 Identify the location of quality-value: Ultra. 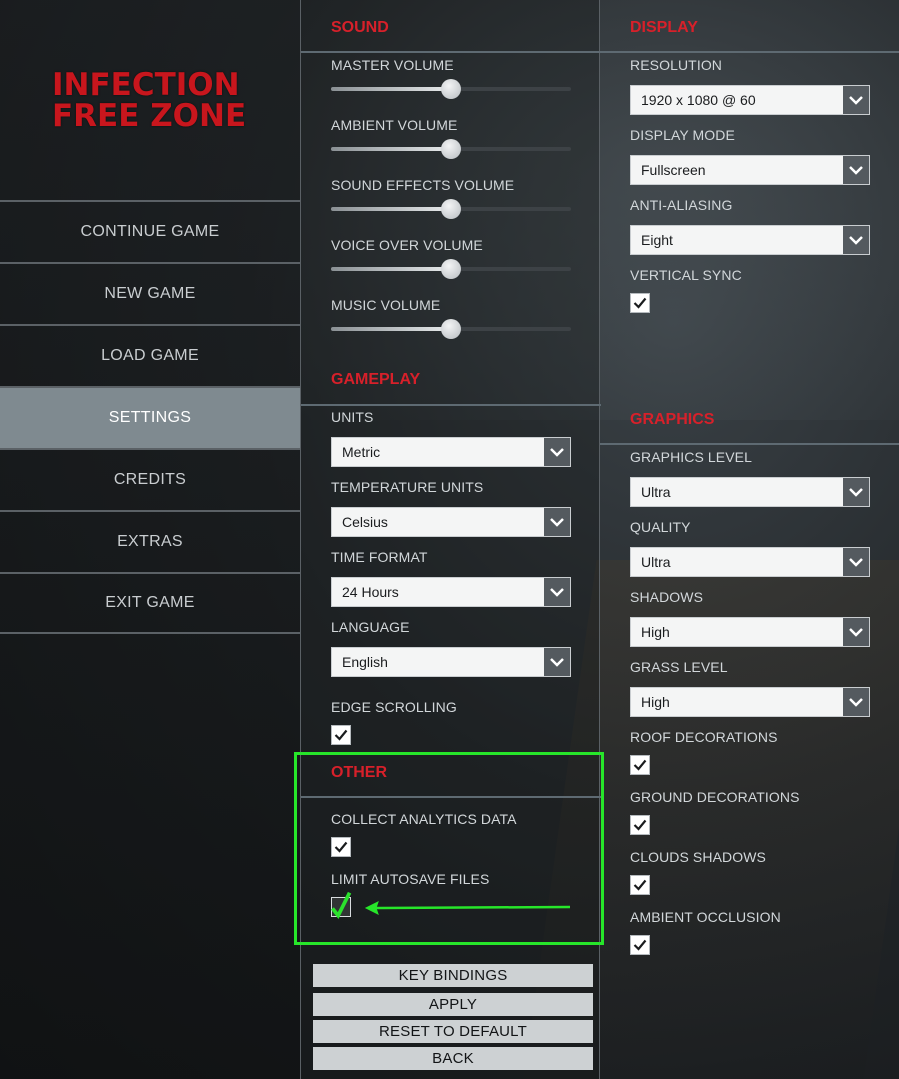
(656, 562).